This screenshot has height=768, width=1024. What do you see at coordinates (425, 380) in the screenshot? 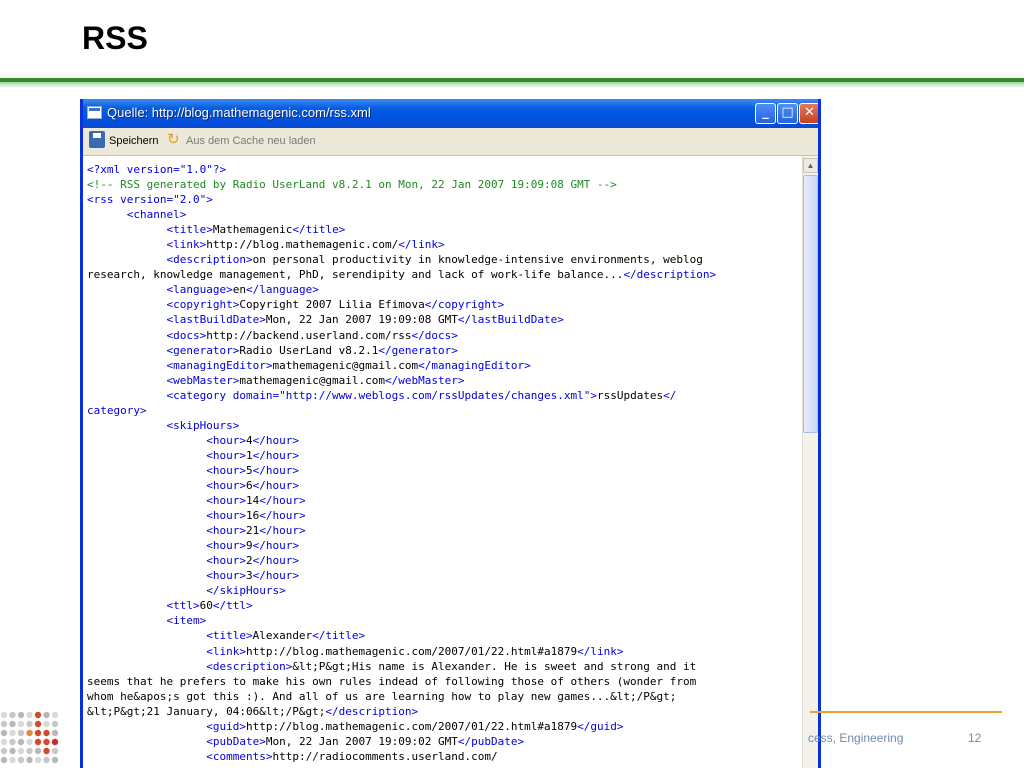
I see `xml-tag: </webMaster>` at bounding box center [425, 380].